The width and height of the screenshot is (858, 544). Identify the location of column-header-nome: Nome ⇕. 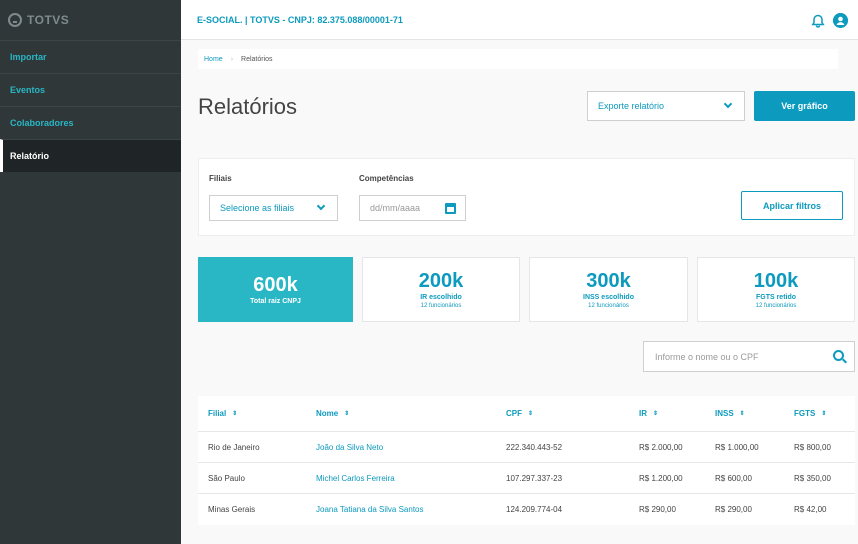
(332, 413).